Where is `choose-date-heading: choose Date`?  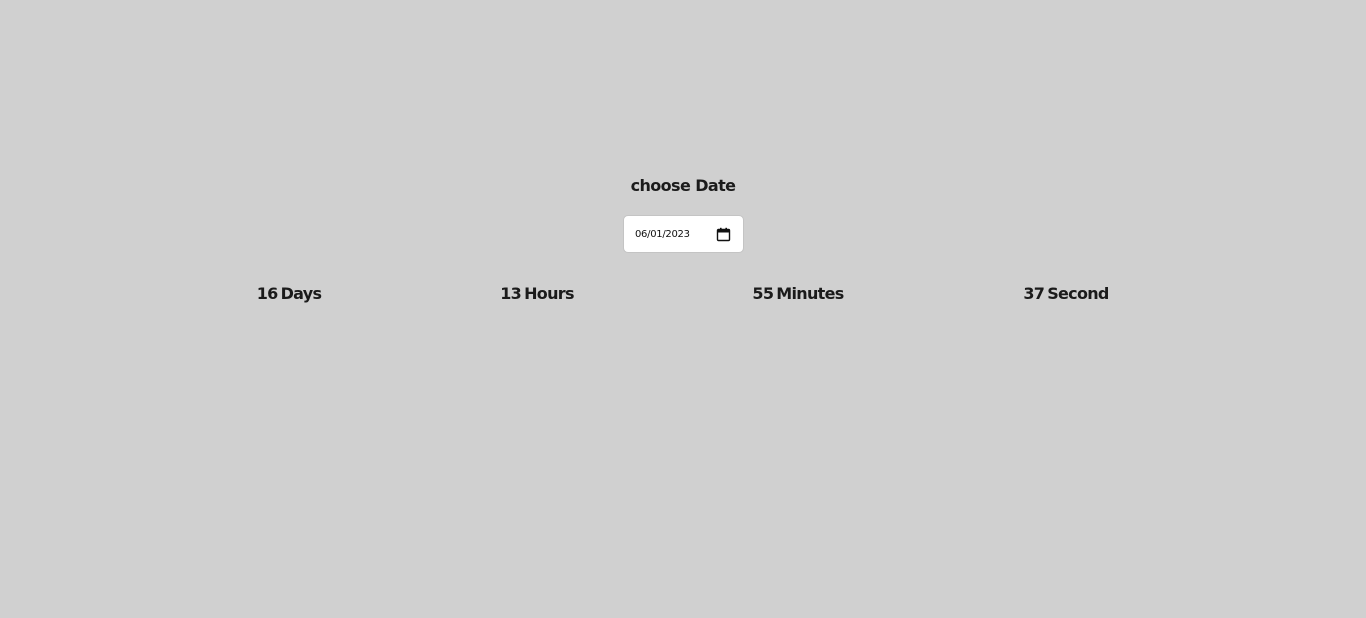
choose-date-heading: choose Date is located at coordinates (683, 185).